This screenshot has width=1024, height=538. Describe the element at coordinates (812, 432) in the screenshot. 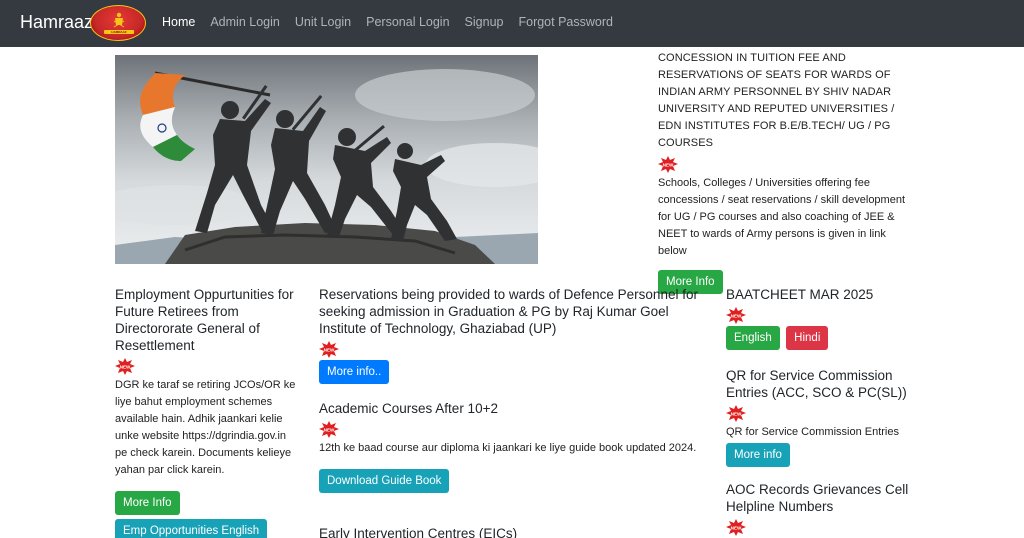

I see `qr-text: QR for Service Commission Entries` at that location.